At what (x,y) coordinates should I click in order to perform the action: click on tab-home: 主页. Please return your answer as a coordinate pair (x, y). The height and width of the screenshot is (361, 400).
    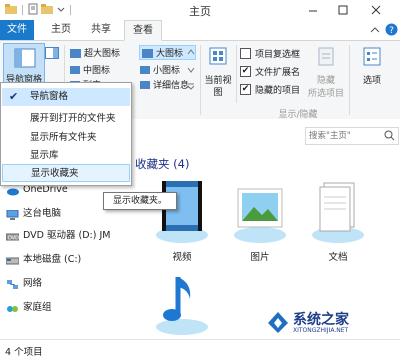
    Looking at the image, I should click on (61, 30).